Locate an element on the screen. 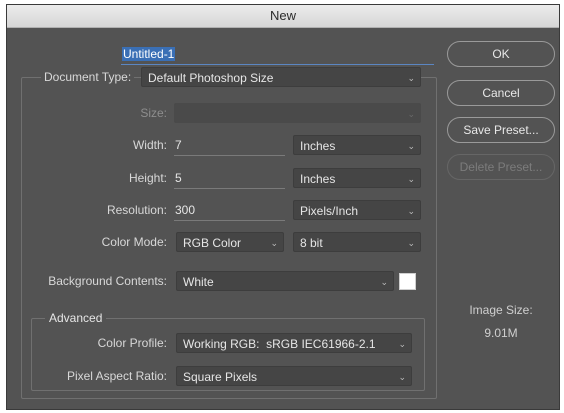 This screenshot has height=413, width=564. color-profile-label: Color Profile: is located at coordinates (132, 343).